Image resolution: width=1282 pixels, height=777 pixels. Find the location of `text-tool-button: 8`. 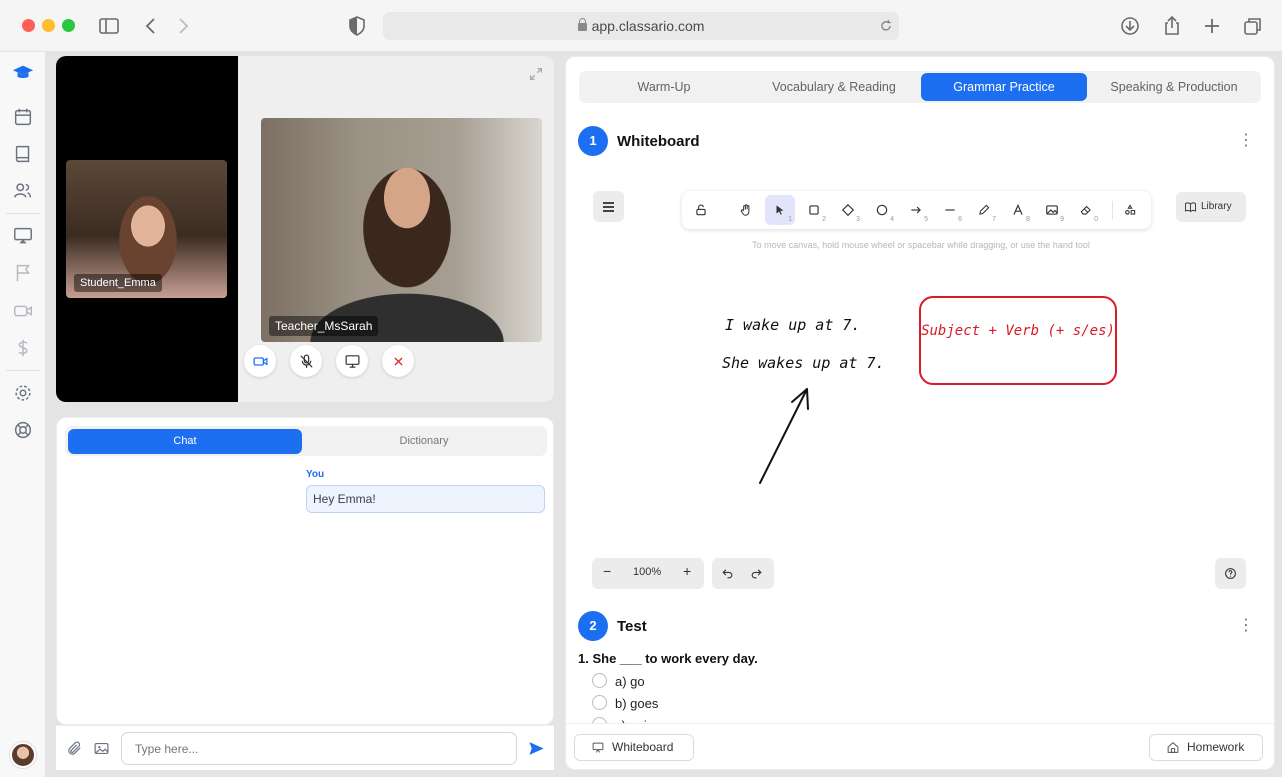

text-tool-button: 8 is located at coordinates (1018, 210).